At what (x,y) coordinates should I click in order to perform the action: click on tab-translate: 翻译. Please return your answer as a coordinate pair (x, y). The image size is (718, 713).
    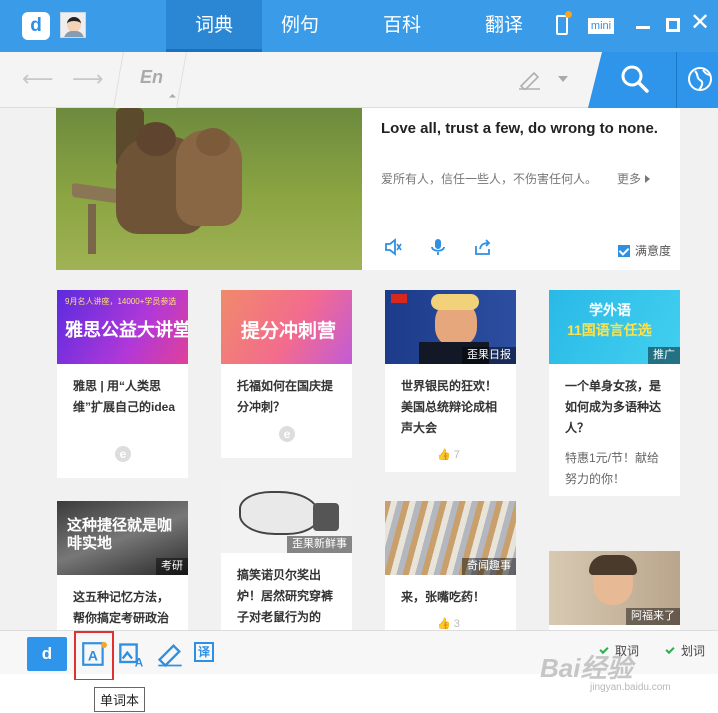
    Looking at the image, I should click on (504, 26).